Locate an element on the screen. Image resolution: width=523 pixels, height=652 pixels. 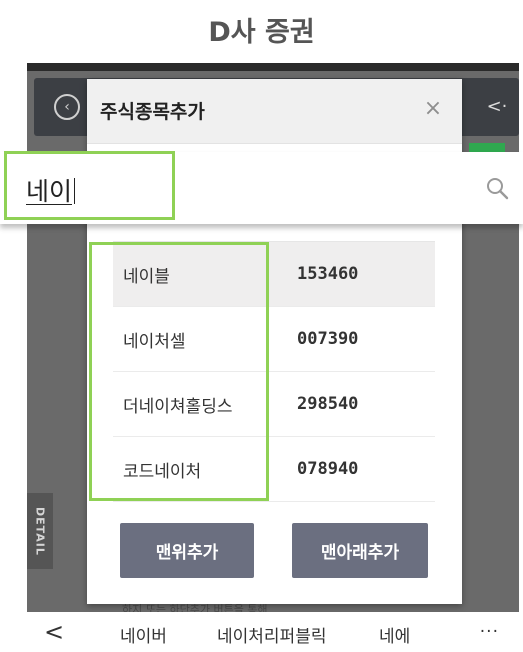
stock-code: 078940 is located at coordinates (328, 469).